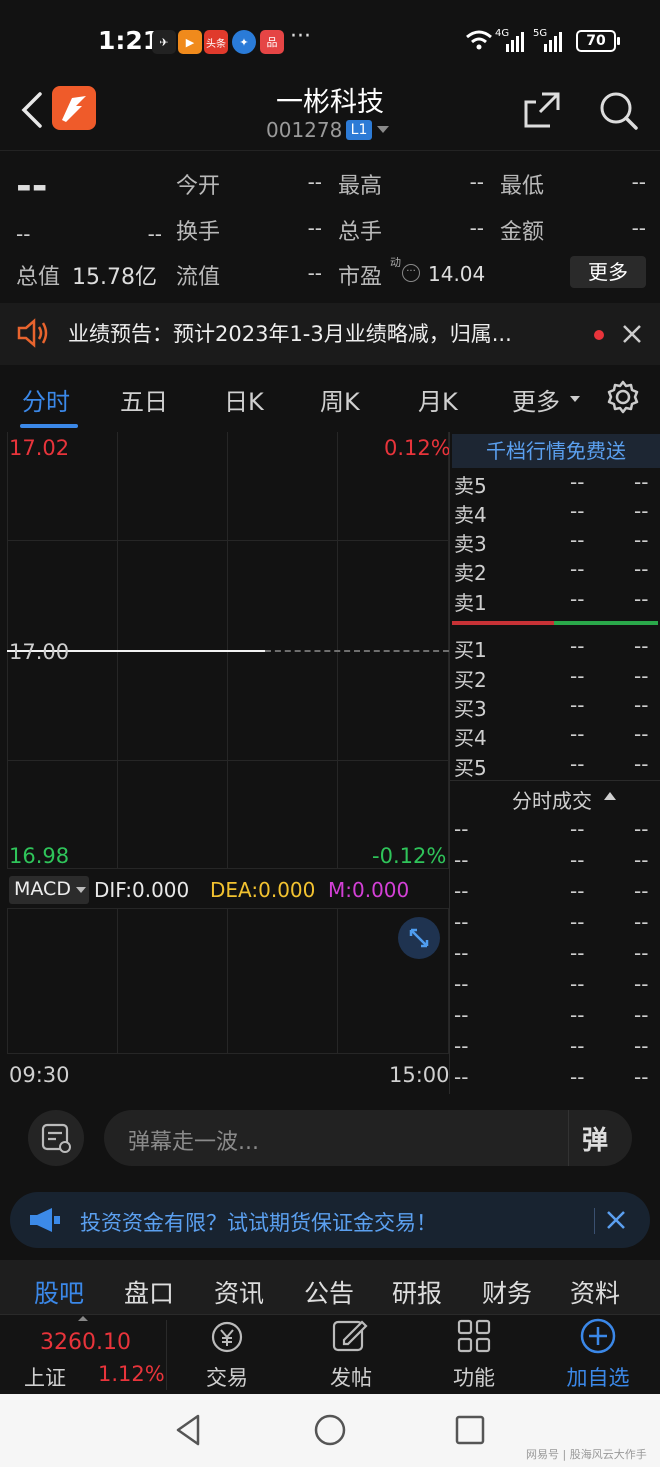 This screenshot has width=660, height=1467. I want to click on nav-recents-icon, so click(470, 1430).